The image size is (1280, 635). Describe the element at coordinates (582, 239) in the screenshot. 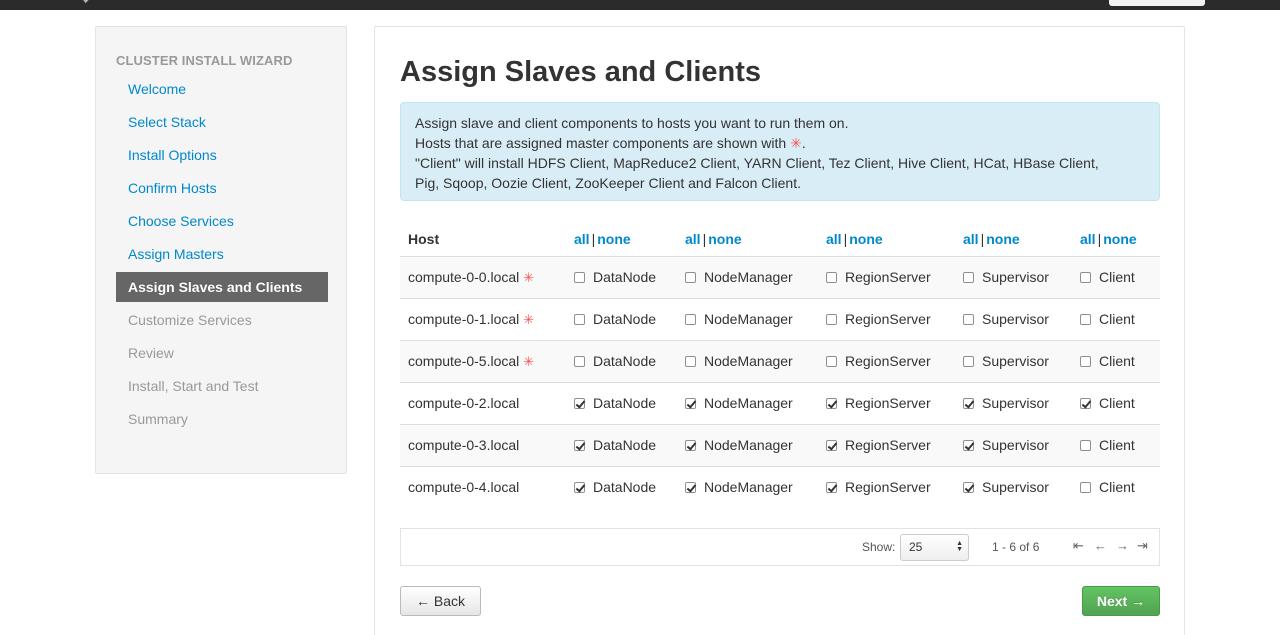

I see `select-all-datanode: all` at that location.